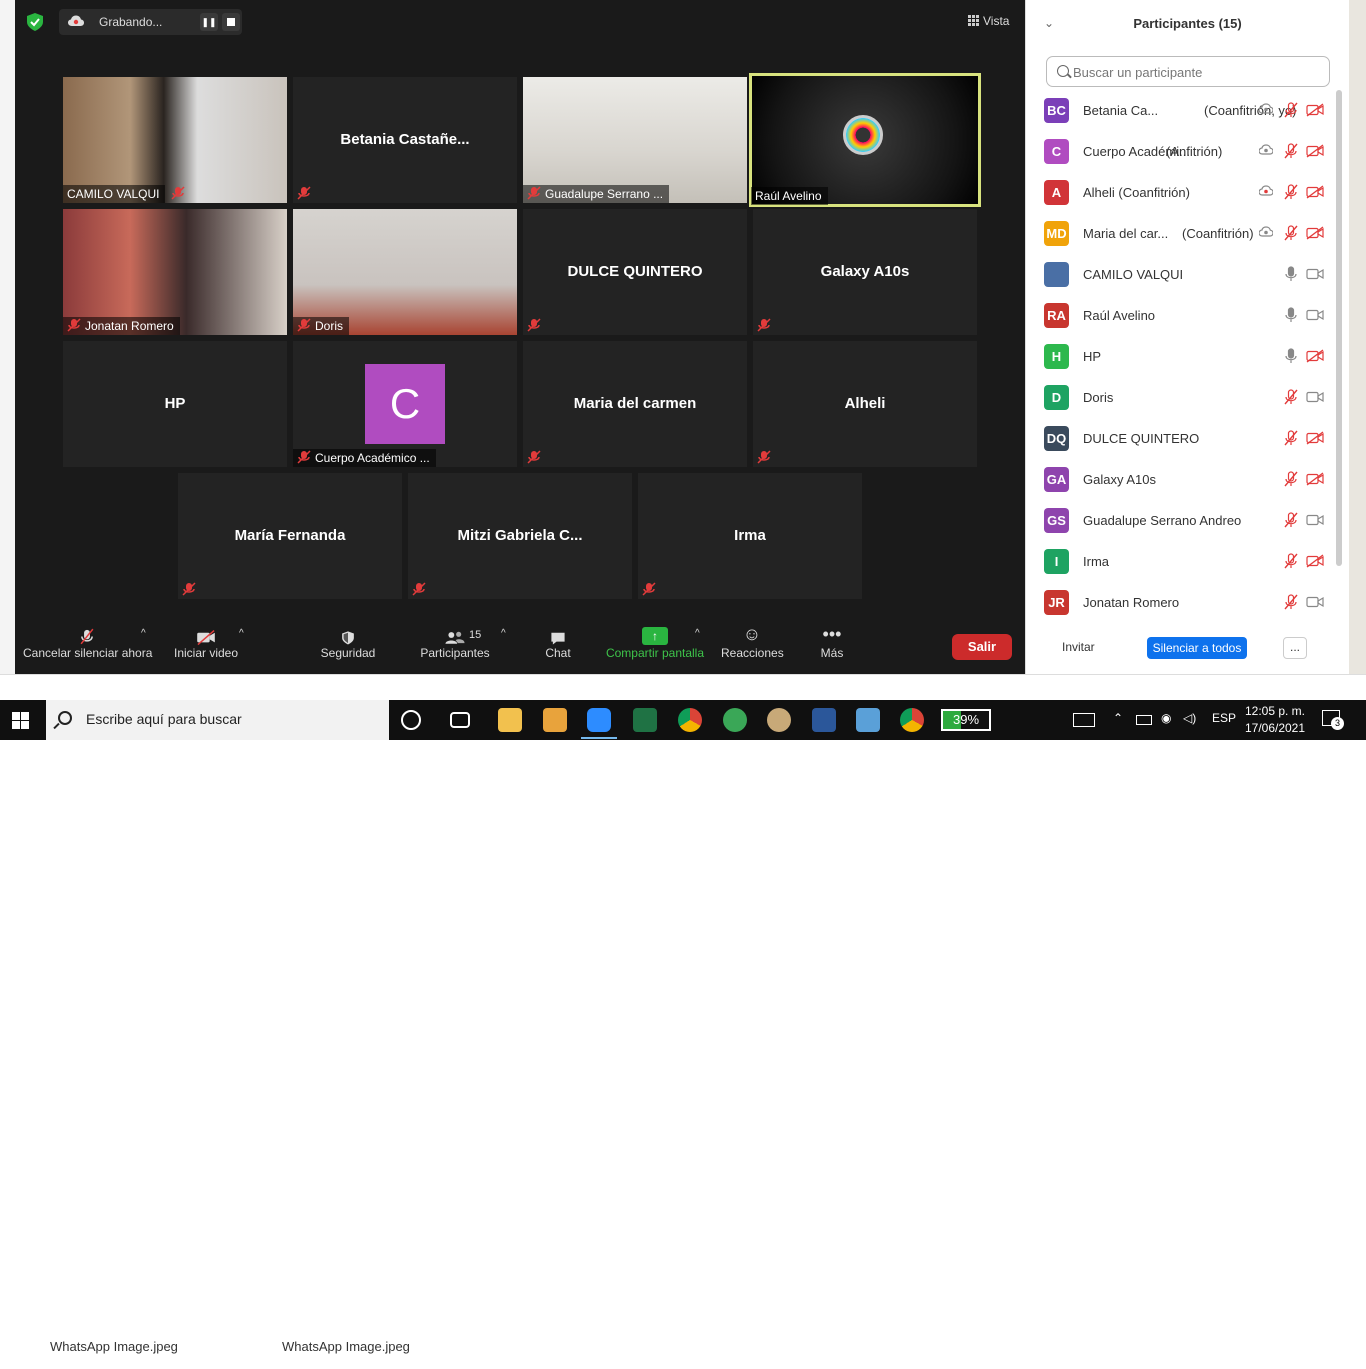 The width and height of the screenshot is (1366, 1369). Describe the element at coordinates (1181, 479) in the screenshot. I see `participant-row: GA Galaxy A10s` at that location.